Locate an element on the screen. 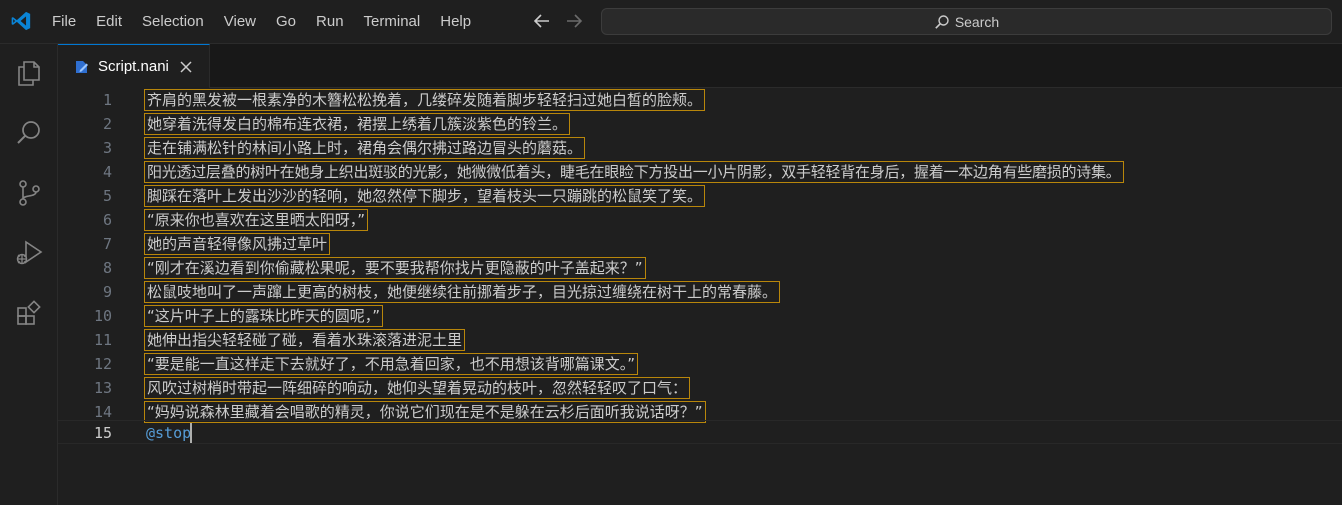  code-line: 13 风吹过树梢时带起一阵细碎的响动，她仰头望着晃动的枝叶，忽然轻轻叹了口气： is located at coordinates (700, 388).